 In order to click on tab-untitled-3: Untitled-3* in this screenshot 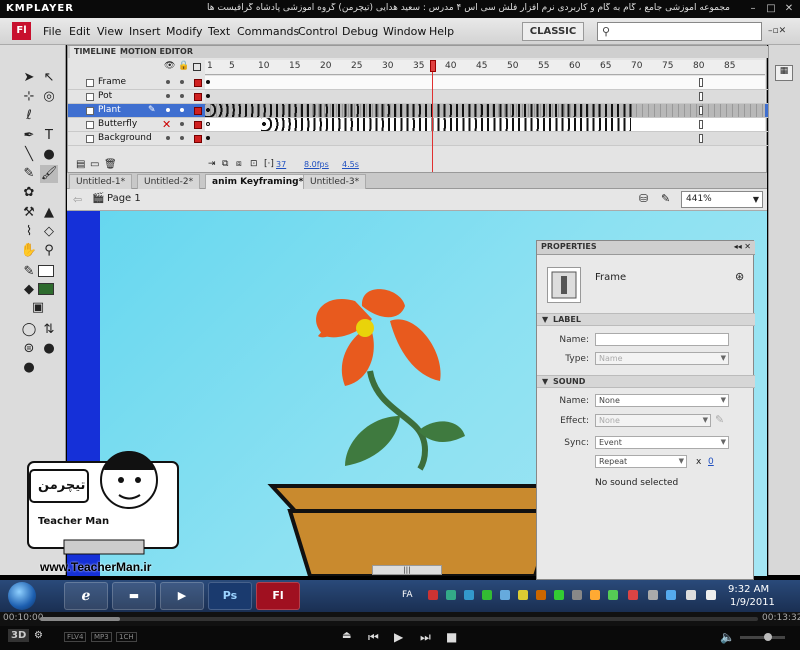, I will do `click(335, 181)`.